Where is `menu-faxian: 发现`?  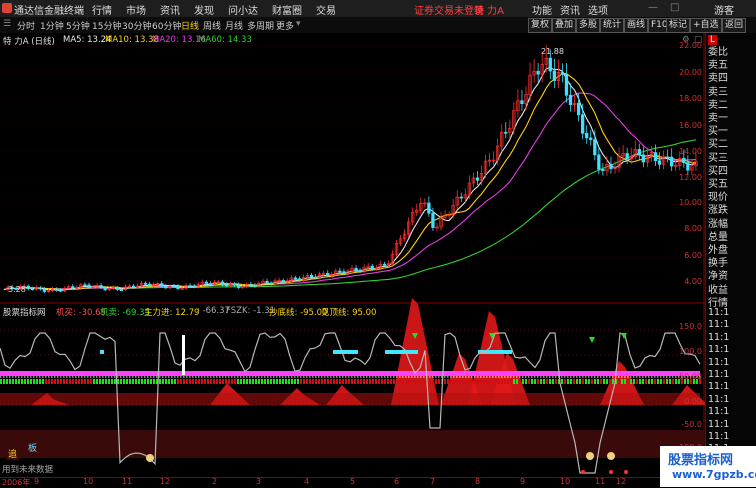 menu-faxian: 发现 is located at coordinates (204, 9).